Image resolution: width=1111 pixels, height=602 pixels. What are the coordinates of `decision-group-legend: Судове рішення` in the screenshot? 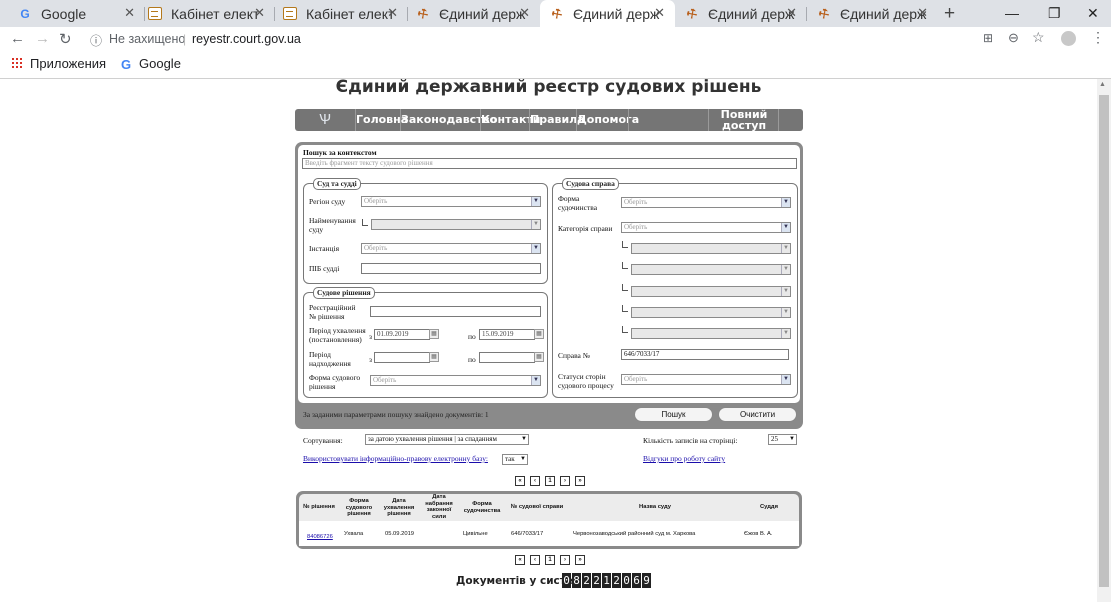 It's located at (344, 293).